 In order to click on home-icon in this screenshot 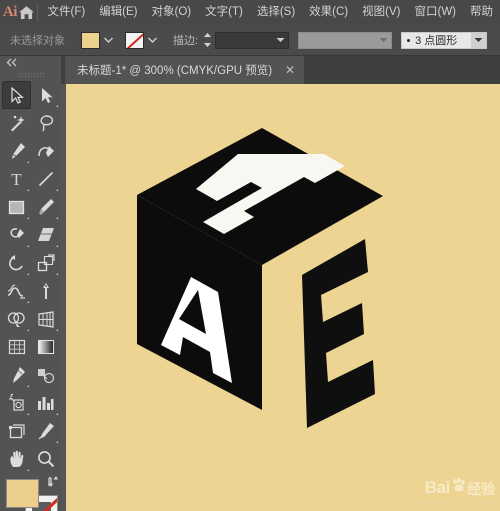, I will do `click(27, 12)`.